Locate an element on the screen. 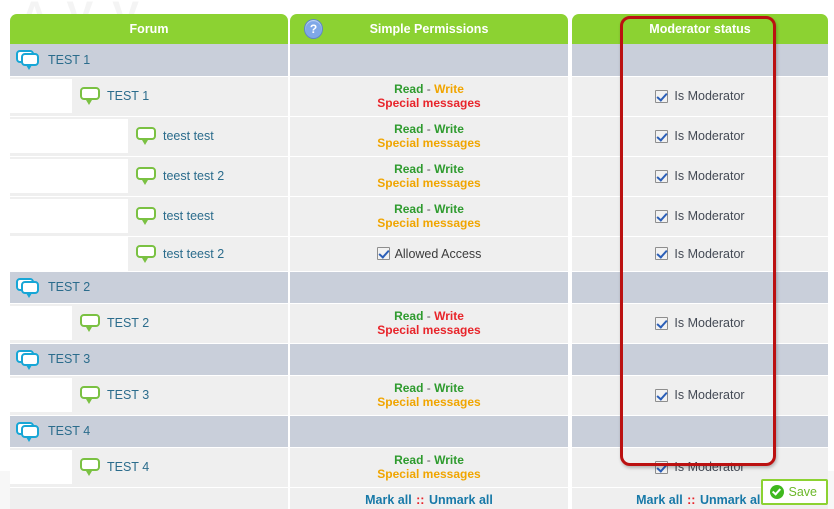 The width and height of the screenshot is (834, 509). category-name-label: TEST 2 is located at coordinates (69, 287).